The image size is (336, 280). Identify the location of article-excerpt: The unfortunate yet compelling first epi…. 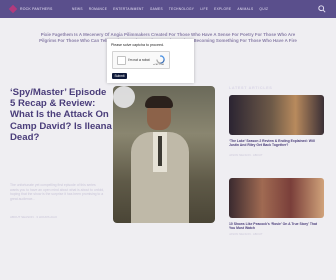
(57, 192).